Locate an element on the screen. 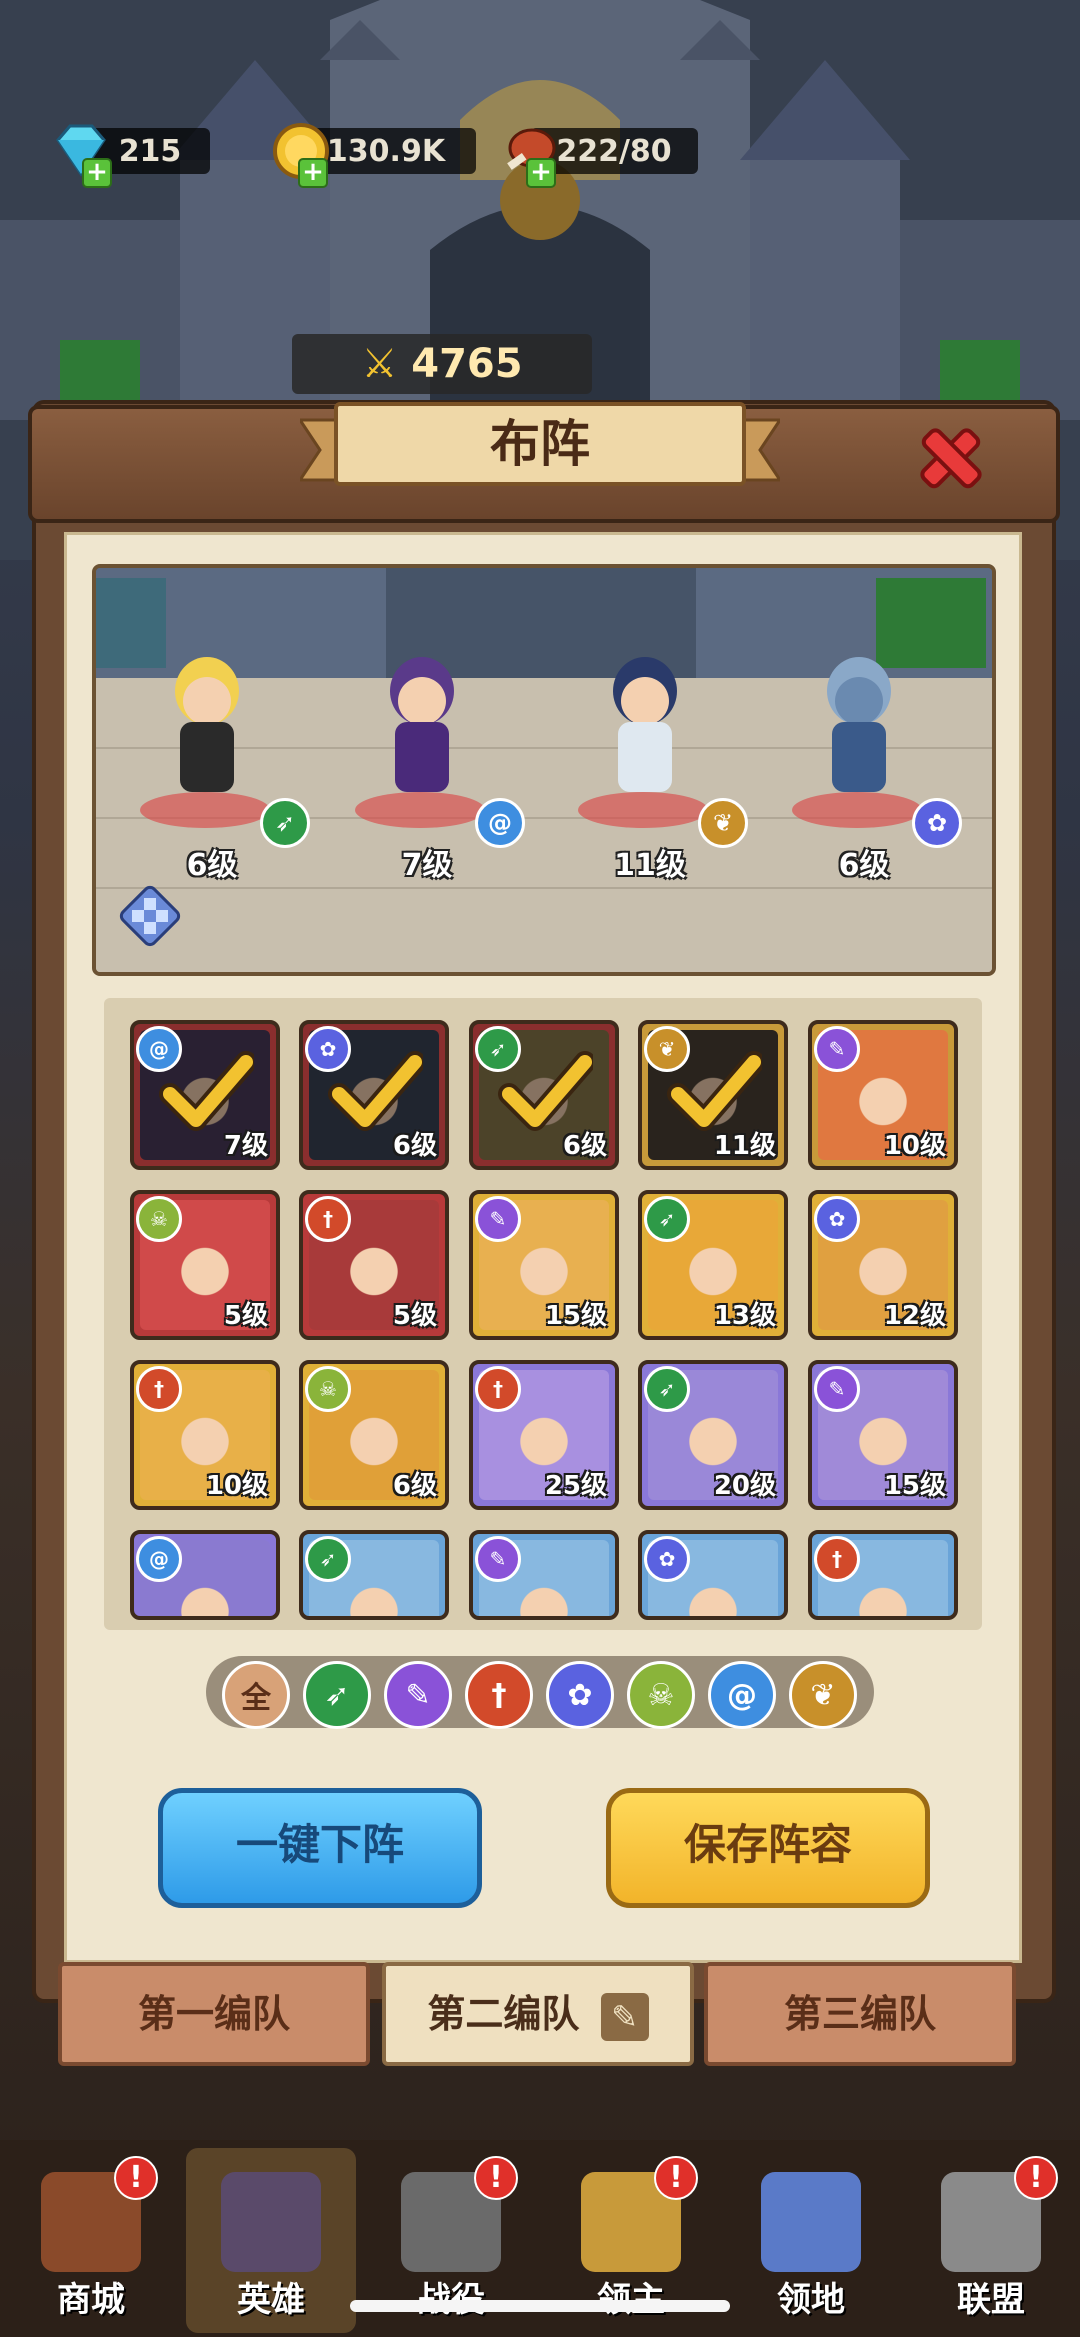  tab-team-2-label: 第二编队 is located at coordinates (503, 2014).